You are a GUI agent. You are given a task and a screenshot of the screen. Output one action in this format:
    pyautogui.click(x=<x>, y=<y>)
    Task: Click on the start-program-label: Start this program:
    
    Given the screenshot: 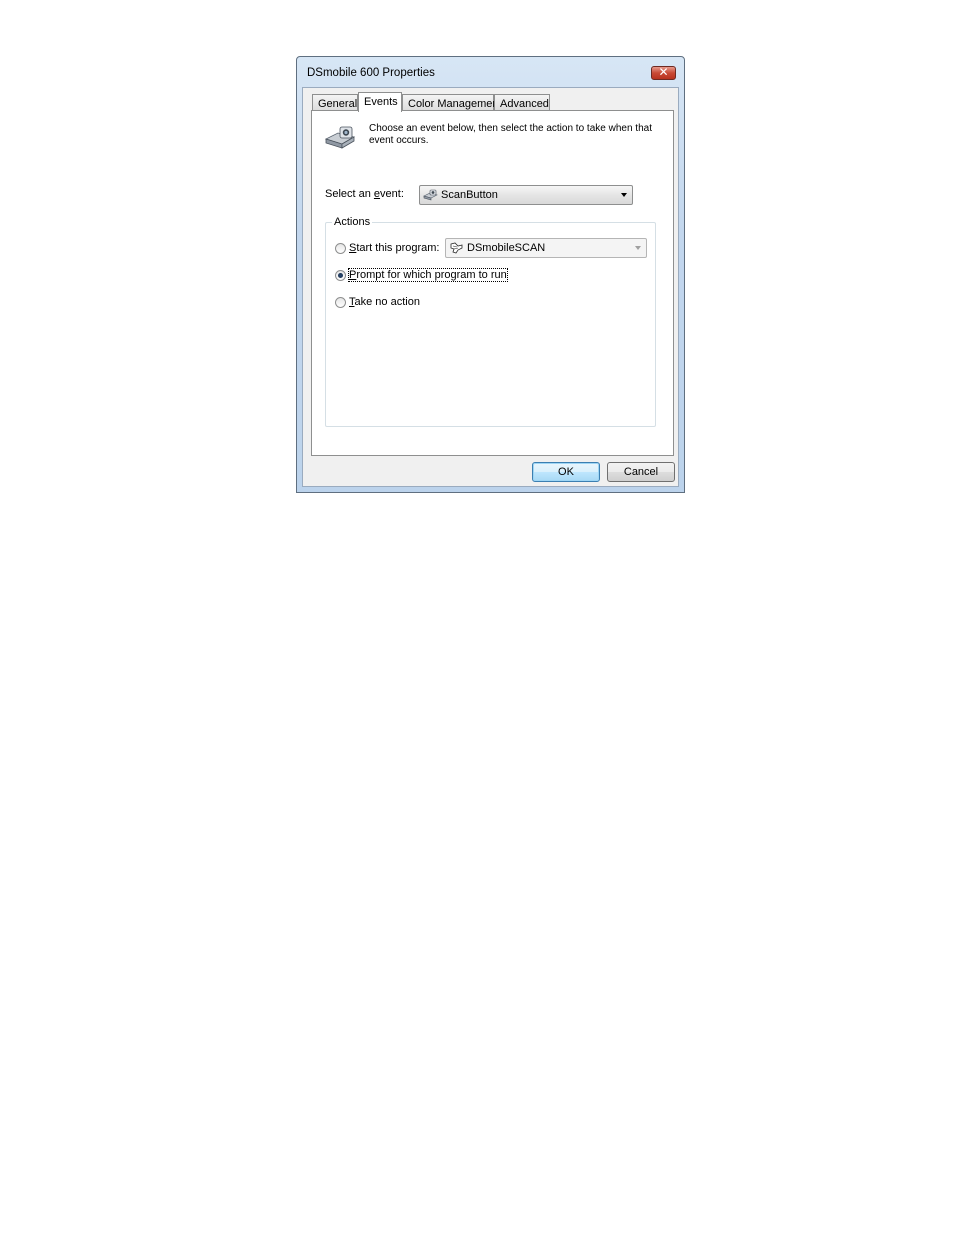 What is the action you would take?
    pyautogui.click(x=394, y=248)
    